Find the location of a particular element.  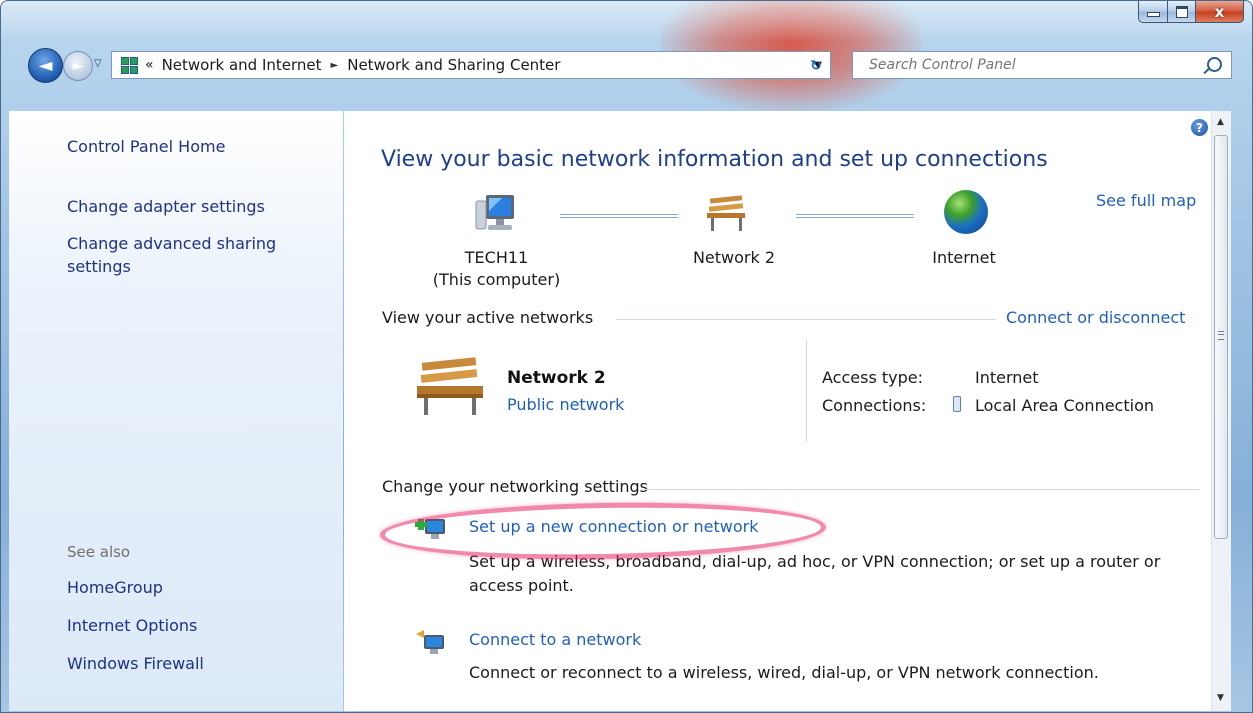

minimize-button is located at coordinates (1153, 12).